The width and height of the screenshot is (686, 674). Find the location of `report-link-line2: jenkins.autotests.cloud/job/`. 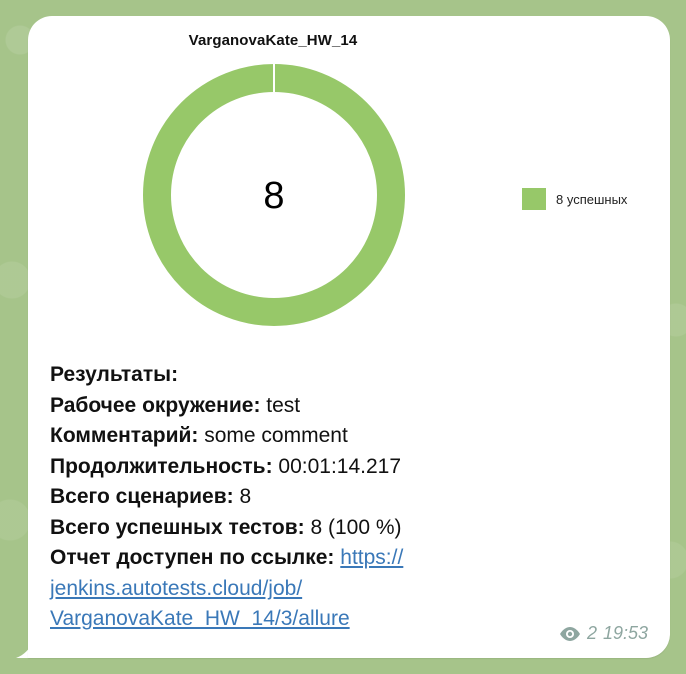

report-link-line2: jenkins.autotests.cloud/job/ is located at coordinates (176, 588).